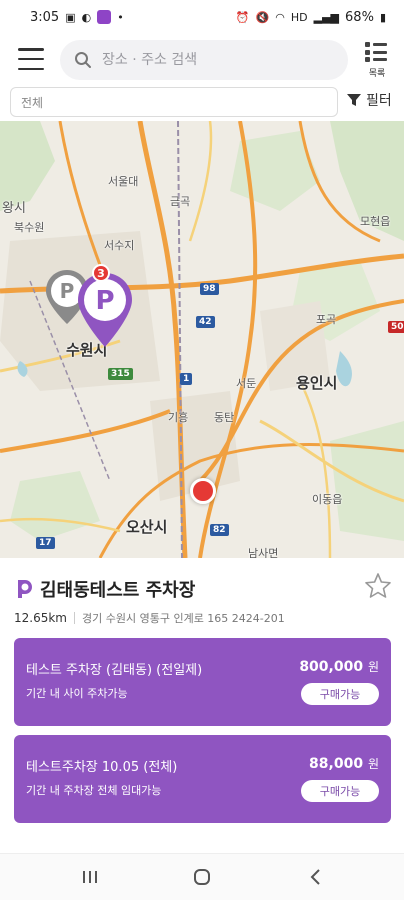  Describe the element at coordinates (14, 208) in the screenshot. I see `map-label-wangsi: 왕시` at that location.